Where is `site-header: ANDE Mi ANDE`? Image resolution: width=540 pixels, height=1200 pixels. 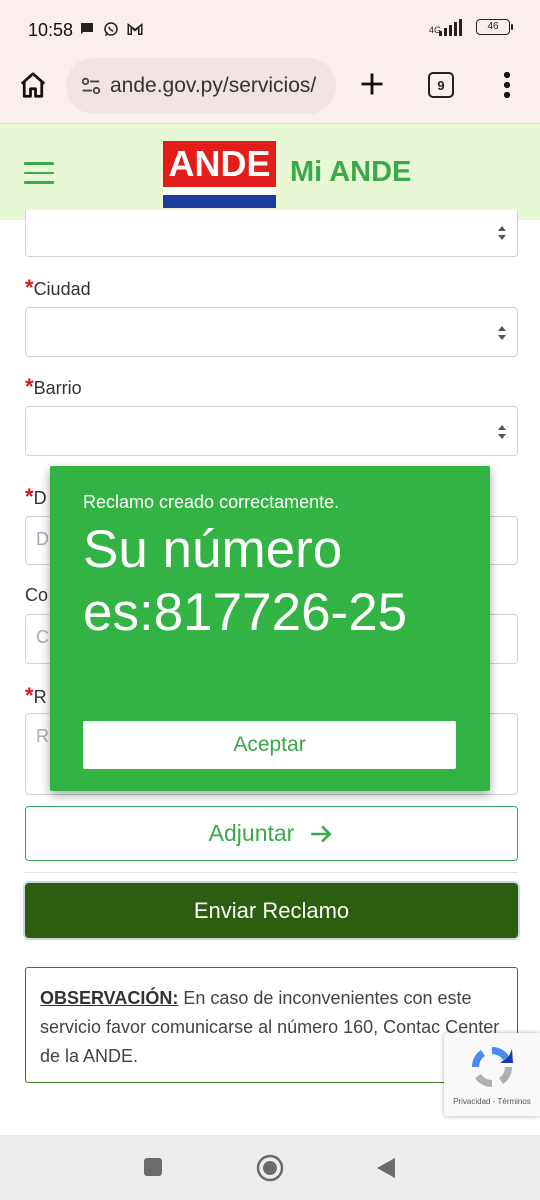
site-header: ANDE Mi ANDE is located at coordinates (270, 172).